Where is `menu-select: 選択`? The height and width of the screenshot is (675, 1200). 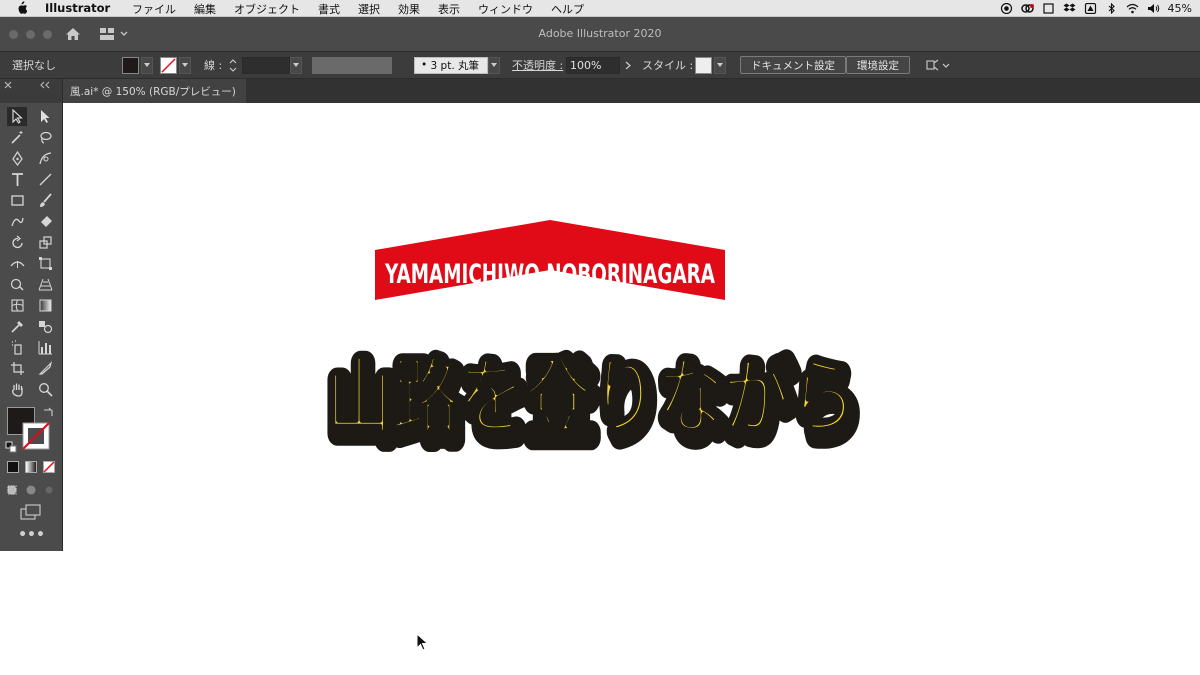
menu-select: 選択 is located at coordinates (369, 9).